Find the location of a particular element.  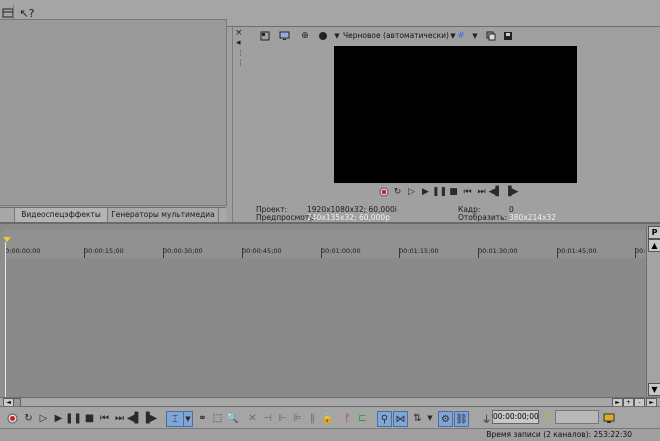

ignore-grouping-icon: ⛓ is located at coordinates (461, 419).